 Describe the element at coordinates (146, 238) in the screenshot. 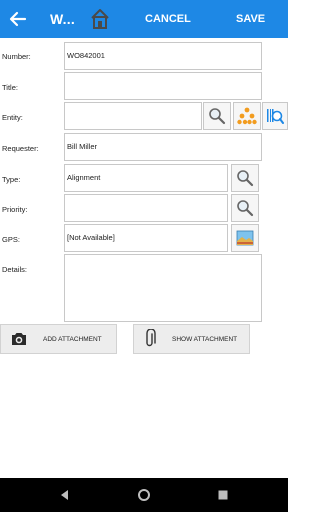

I see `gps-field: [Not Available]` at that location.